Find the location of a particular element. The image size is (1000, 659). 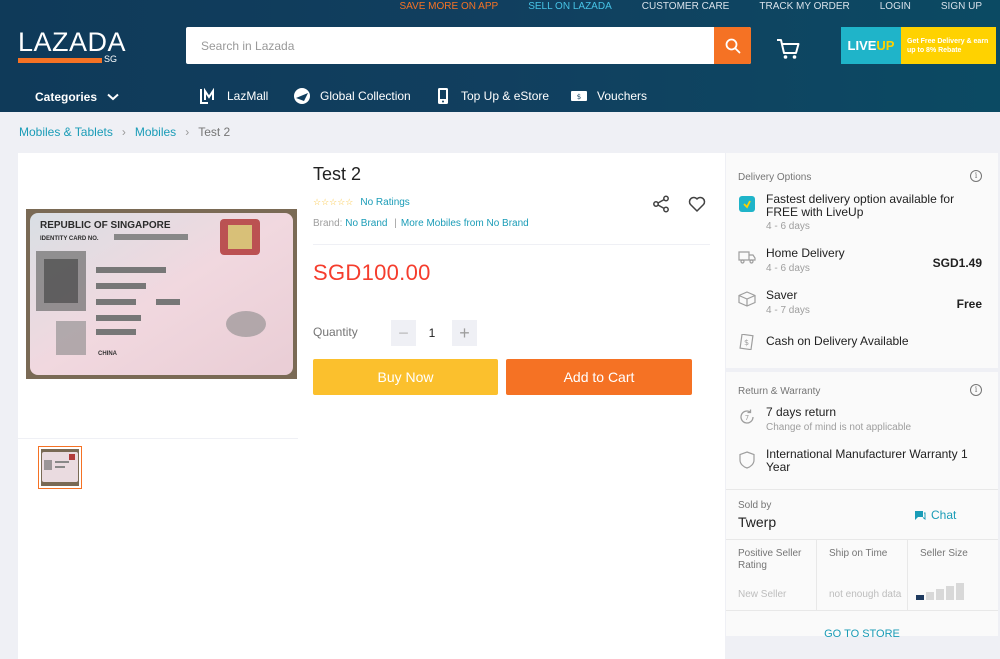

metric-value: New Seller is located at coordinates (762, 594).